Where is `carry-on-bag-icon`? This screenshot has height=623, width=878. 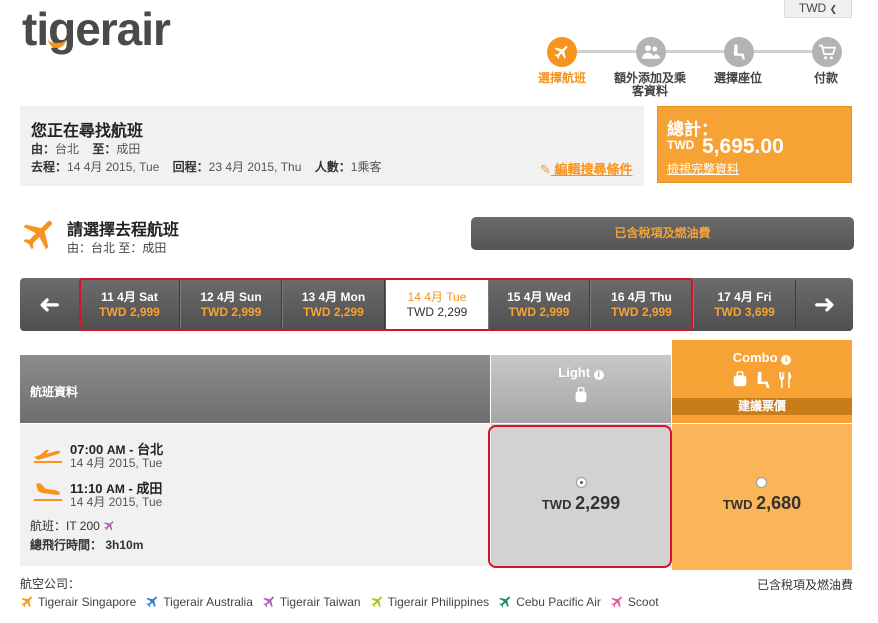 carry-on-bag-icon is located at coordinates (581, 396).